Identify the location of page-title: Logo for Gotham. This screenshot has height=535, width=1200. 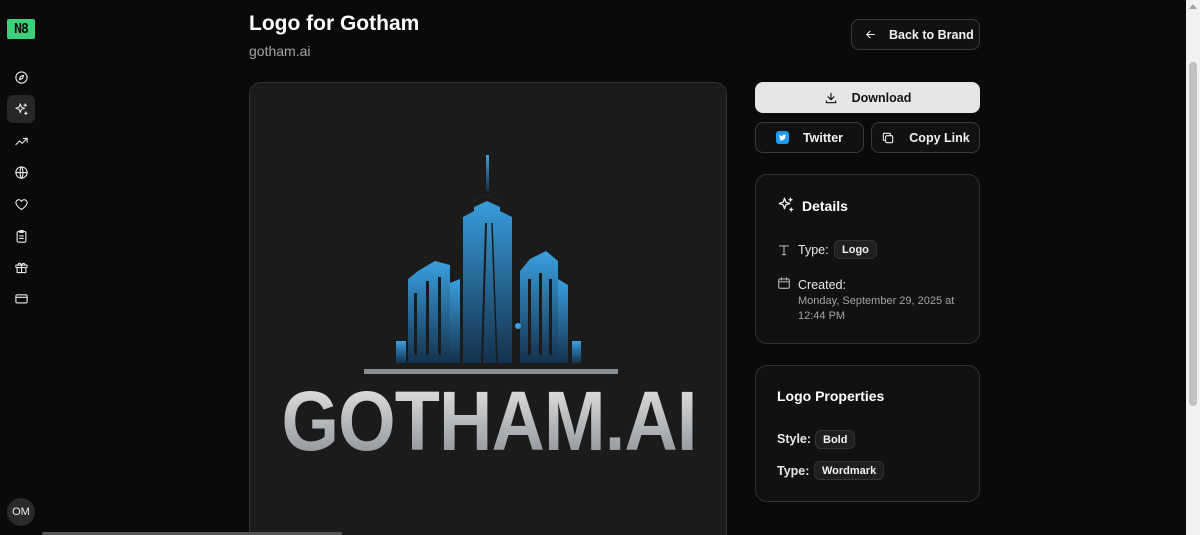
(334, 23).